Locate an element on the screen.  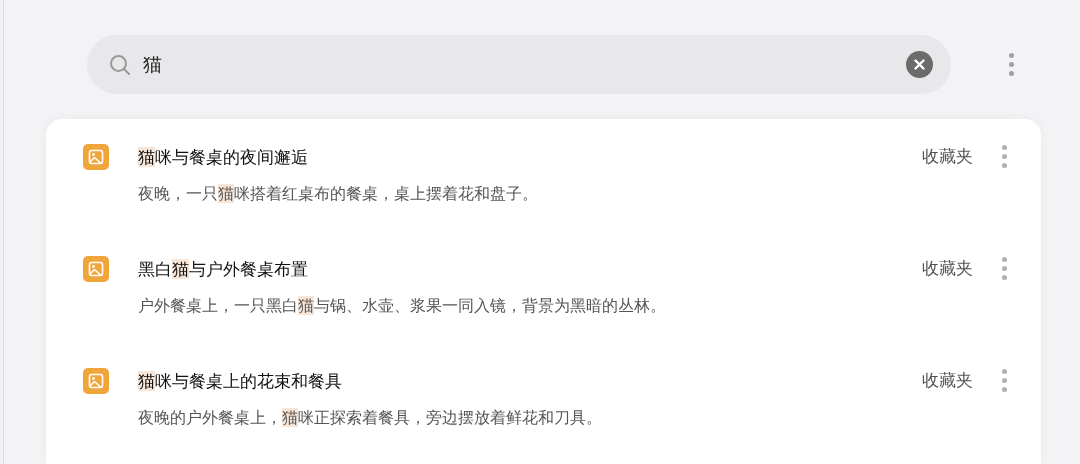
close-icon is located at coordinates (919, 64).